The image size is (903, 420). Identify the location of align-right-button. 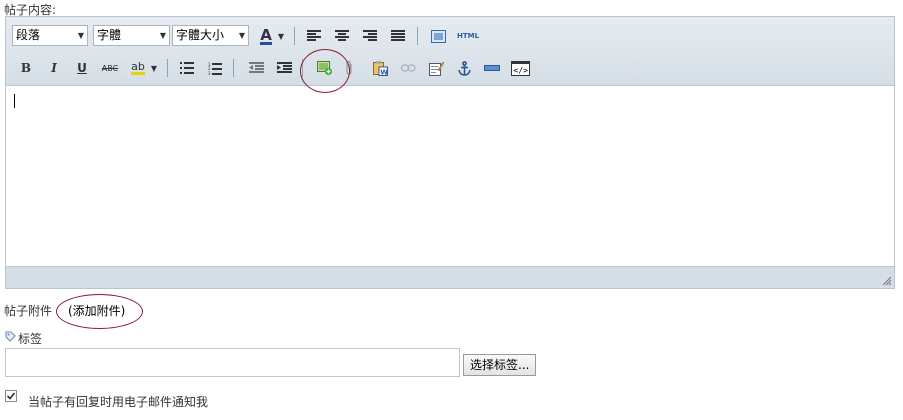
(370, 36).